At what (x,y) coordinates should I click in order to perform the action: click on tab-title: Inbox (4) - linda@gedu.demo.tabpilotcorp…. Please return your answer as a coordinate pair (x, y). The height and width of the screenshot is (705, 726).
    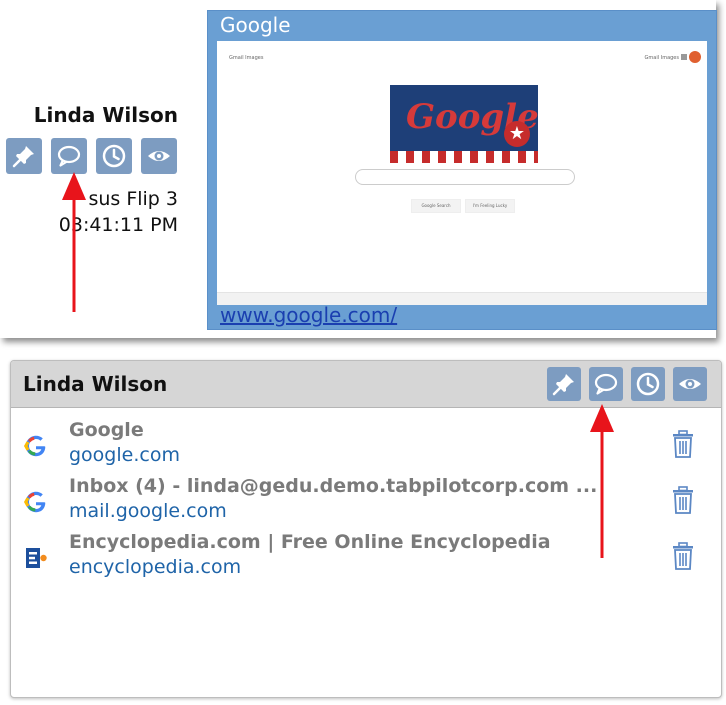
    Looking at the image, I should click on (333, 486).